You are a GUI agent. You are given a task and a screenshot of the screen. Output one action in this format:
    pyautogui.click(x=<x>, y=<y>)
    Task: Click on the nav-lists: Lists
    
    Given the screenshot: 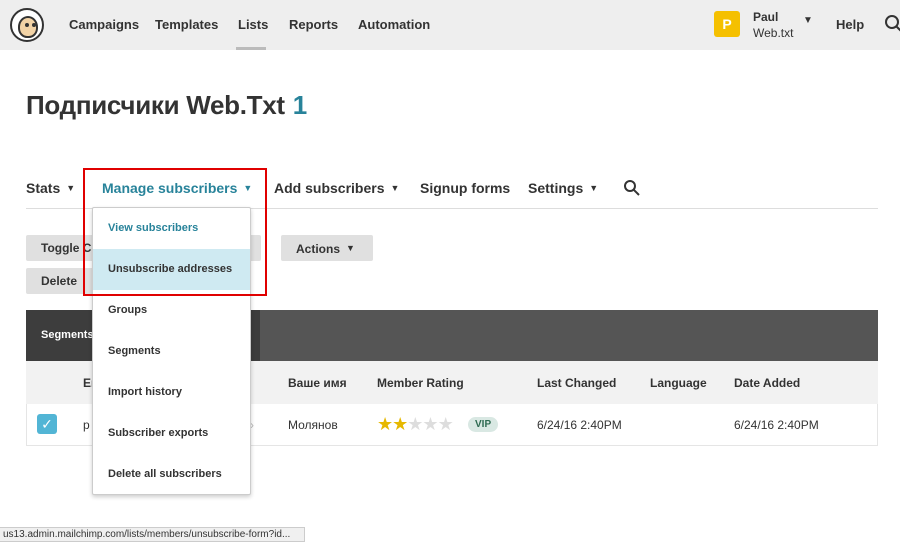 What is the action you would take?
    pyautogui.click(x=253, y=24)
    